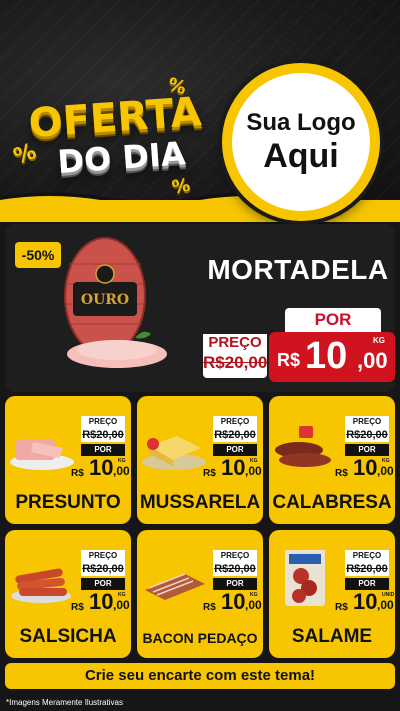 The image size is (400, 711). Describe the element at coordinates (332, 636) in the screenshot. I see `product-name: SALAME` at that location.